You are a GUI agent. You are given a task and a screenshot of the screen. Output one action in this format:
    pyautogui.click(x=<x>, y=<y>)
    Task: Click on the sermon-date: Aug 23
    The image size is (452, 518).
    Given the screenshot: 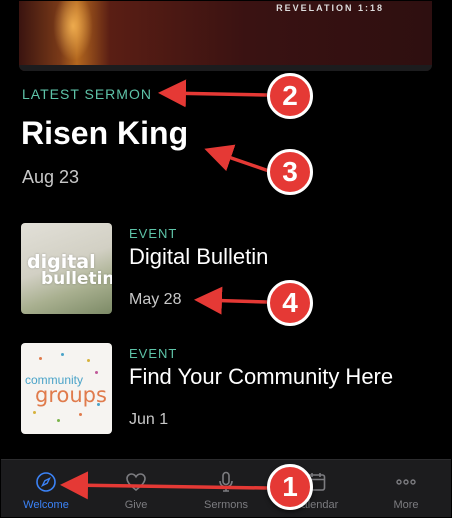 What is the action you would take?
    pyautogui.click(x=51, y=177)
    